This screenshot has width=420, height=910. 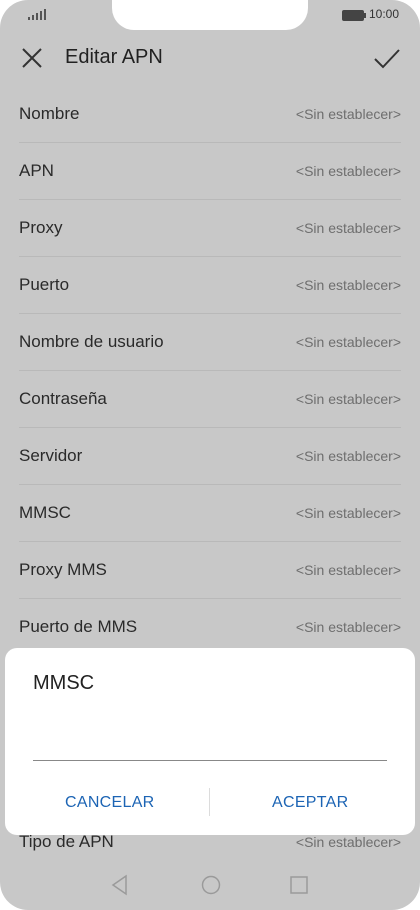 What do you see at coordinates (210, 228) in the screenshot?
I see `apn-field-row: Proxy <Sin establecer>` at bounding box center [210, 228].